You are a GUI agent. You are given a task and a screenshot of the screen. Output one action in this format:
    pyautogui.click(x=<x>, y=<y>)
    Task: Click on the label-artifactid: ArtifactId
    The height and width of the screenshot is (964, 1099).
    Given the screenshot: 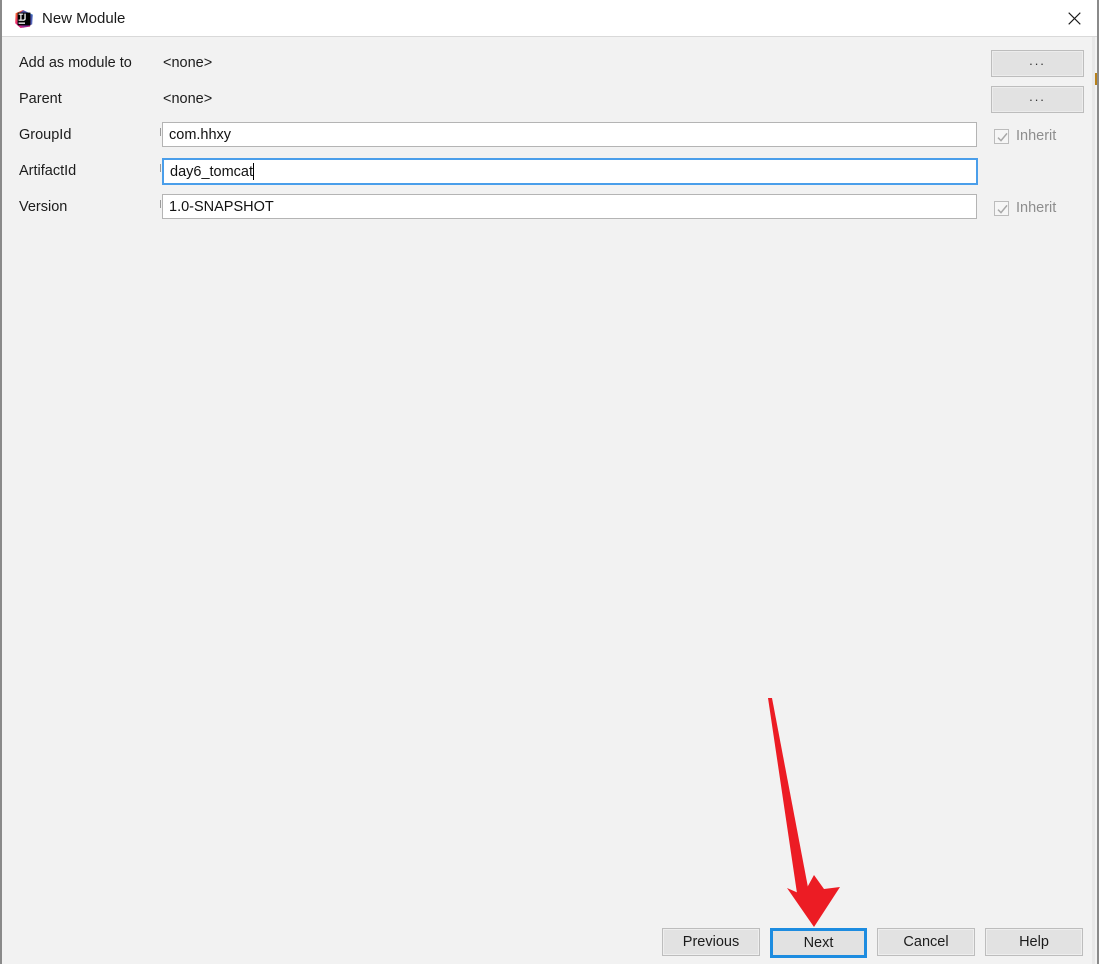 What is the action you would take?
    pyautogui.click(x=48, y=171)
    